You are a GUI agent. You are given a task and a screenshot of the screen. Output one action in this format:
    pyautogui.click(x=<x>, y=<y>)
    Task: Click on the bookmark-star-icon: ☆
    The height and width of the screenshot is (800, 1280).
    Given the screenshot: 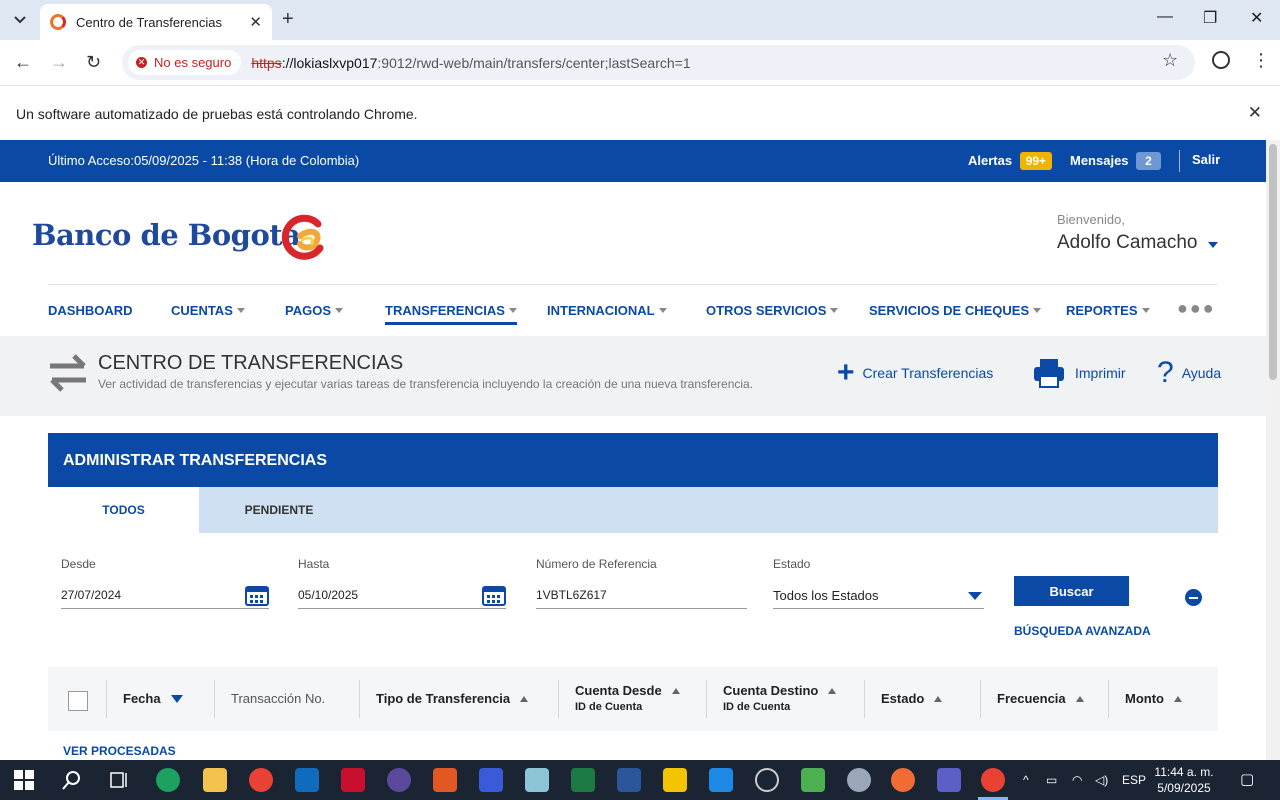 What is the action you would take?
    pyautogui.click(x=1170, y=60)
    